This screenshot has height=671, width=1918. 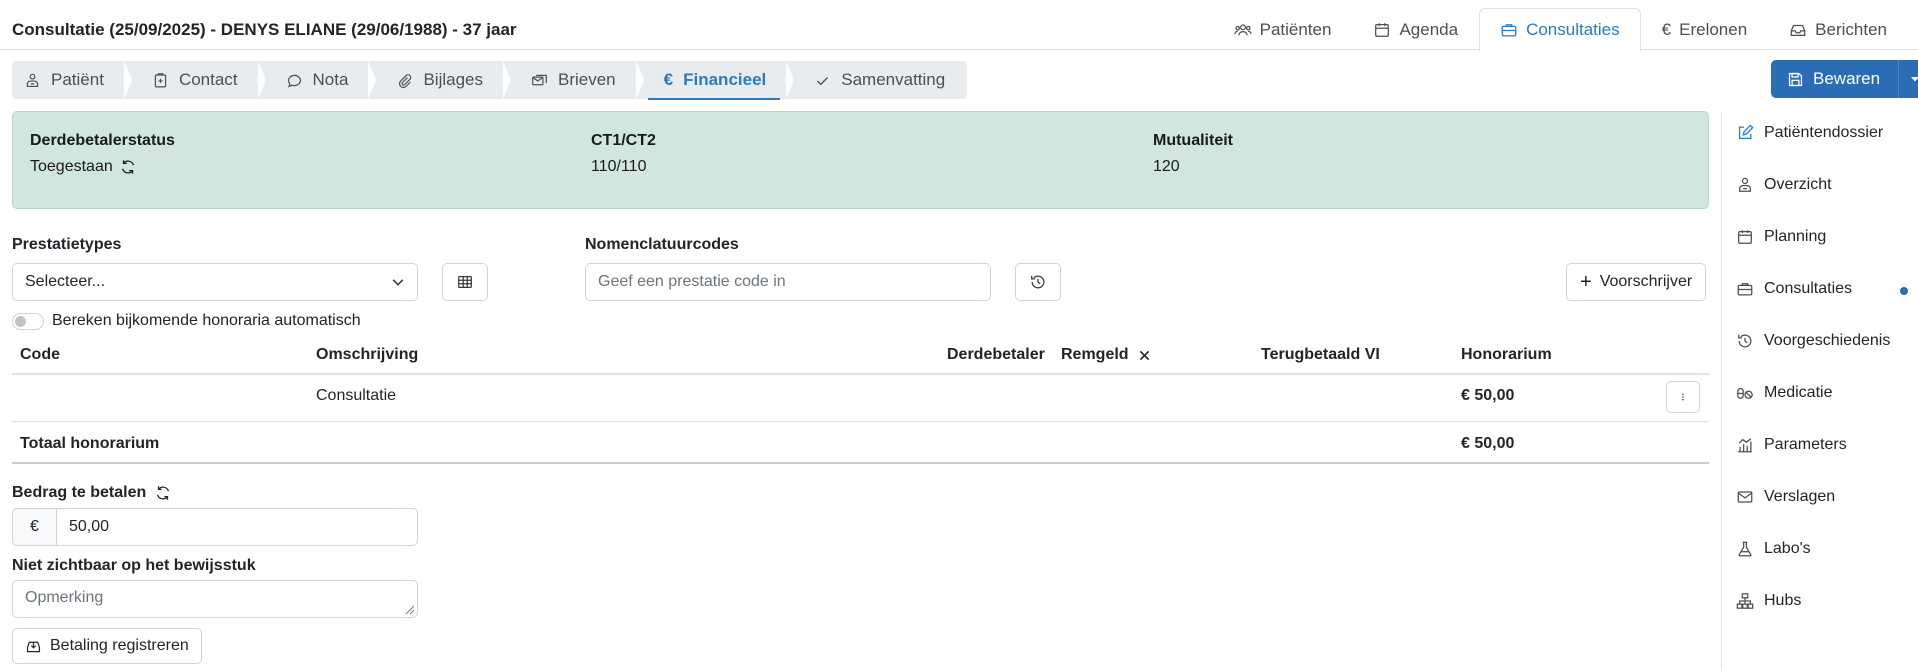 What do you see at coordinates (1805, 444) in the screenshot?
I see `sidebar-item-label: Parameters` at bounding box center [1805, 444].